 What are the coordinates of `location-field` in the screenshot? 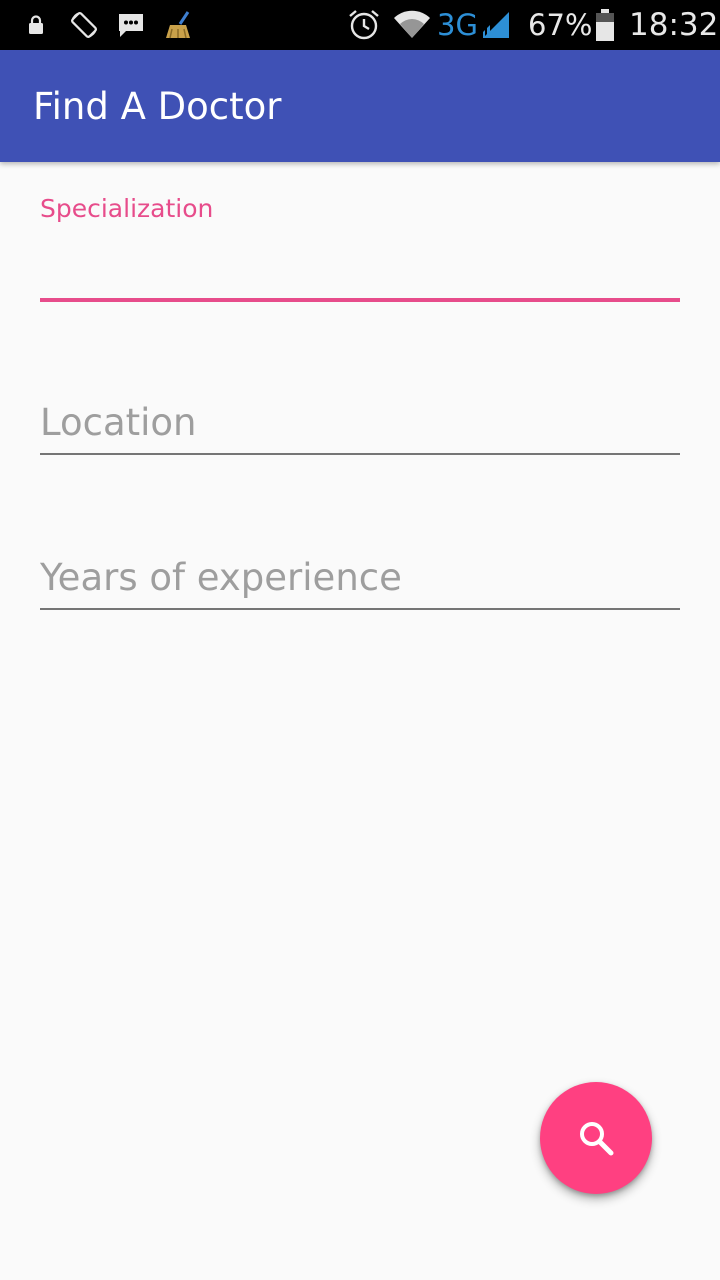 It's located at (360, 427).